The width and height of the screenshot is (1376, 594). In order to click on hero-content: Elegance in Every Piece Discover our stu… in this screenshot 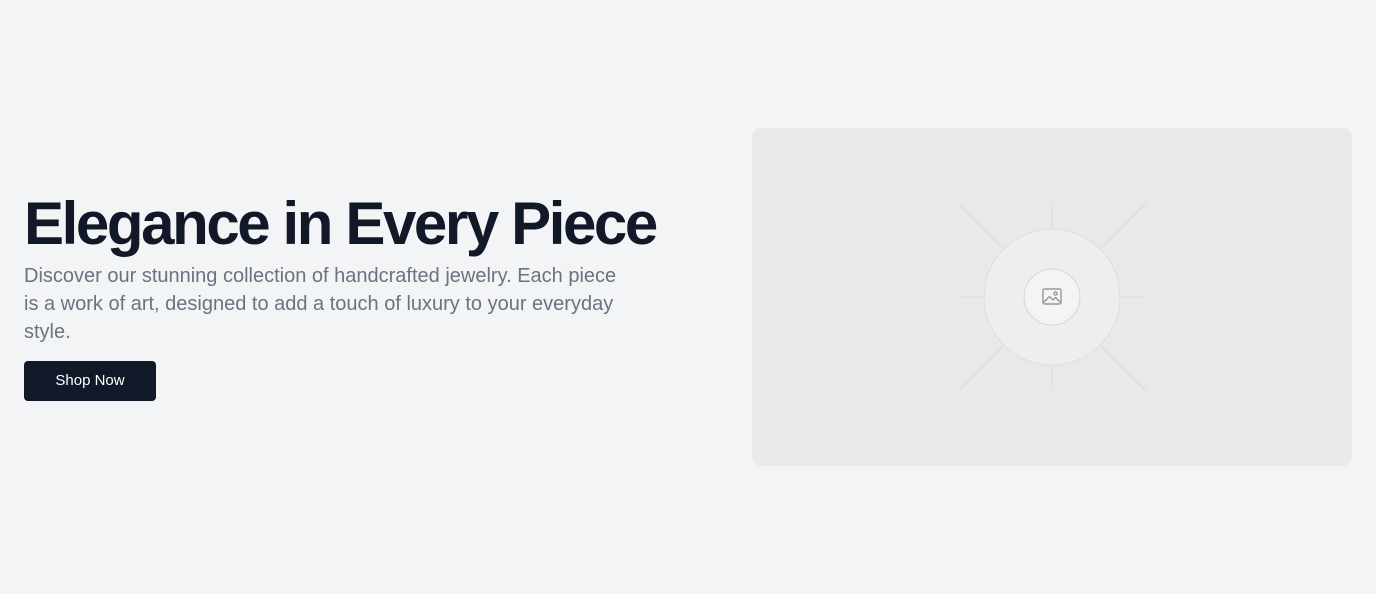, I will do `click(344, 267)`.